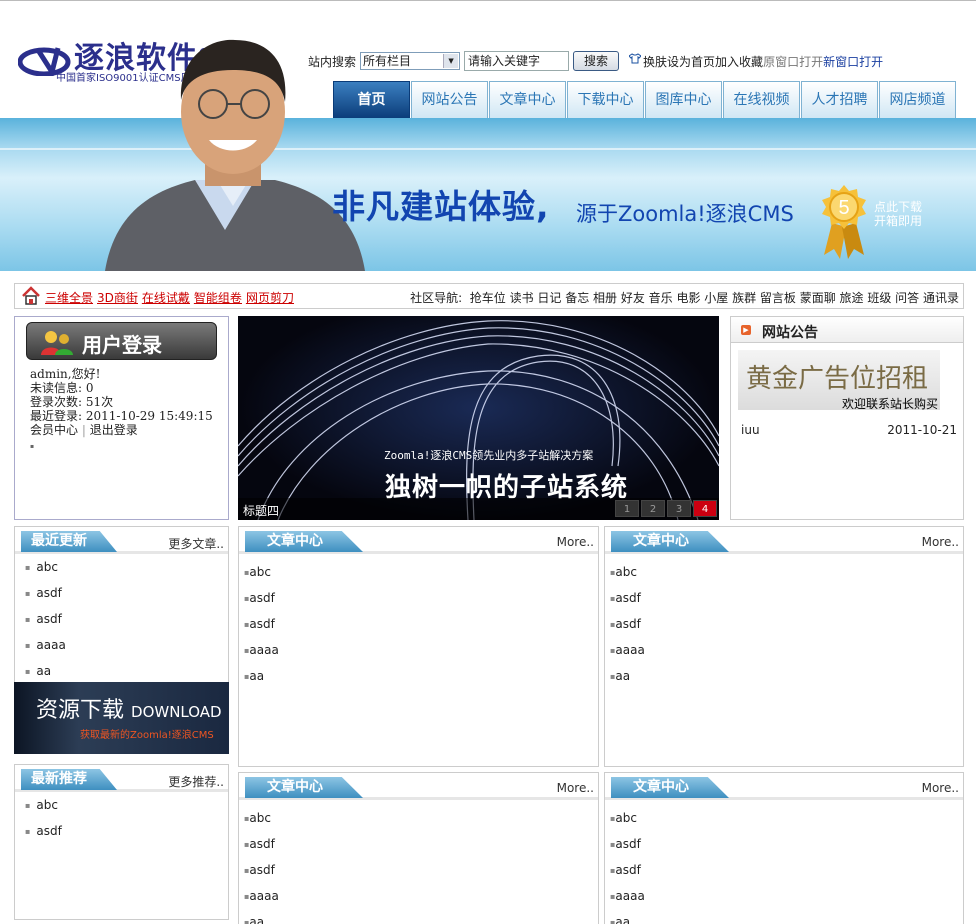 The height and width of the screenshot is (924, 976). Describe the element at coordinates (517, 61) in the screenshot. I see `search-input: 请输入关键字` at that location.